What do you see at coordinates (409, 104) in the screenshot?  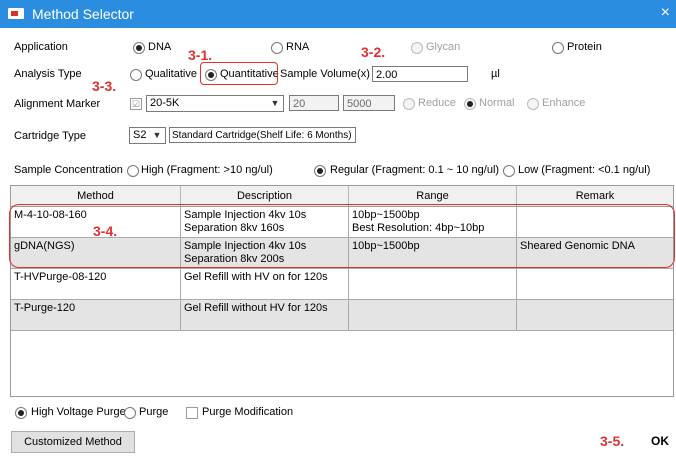 I see `radio-reduce` at bounding box center [409, 104].